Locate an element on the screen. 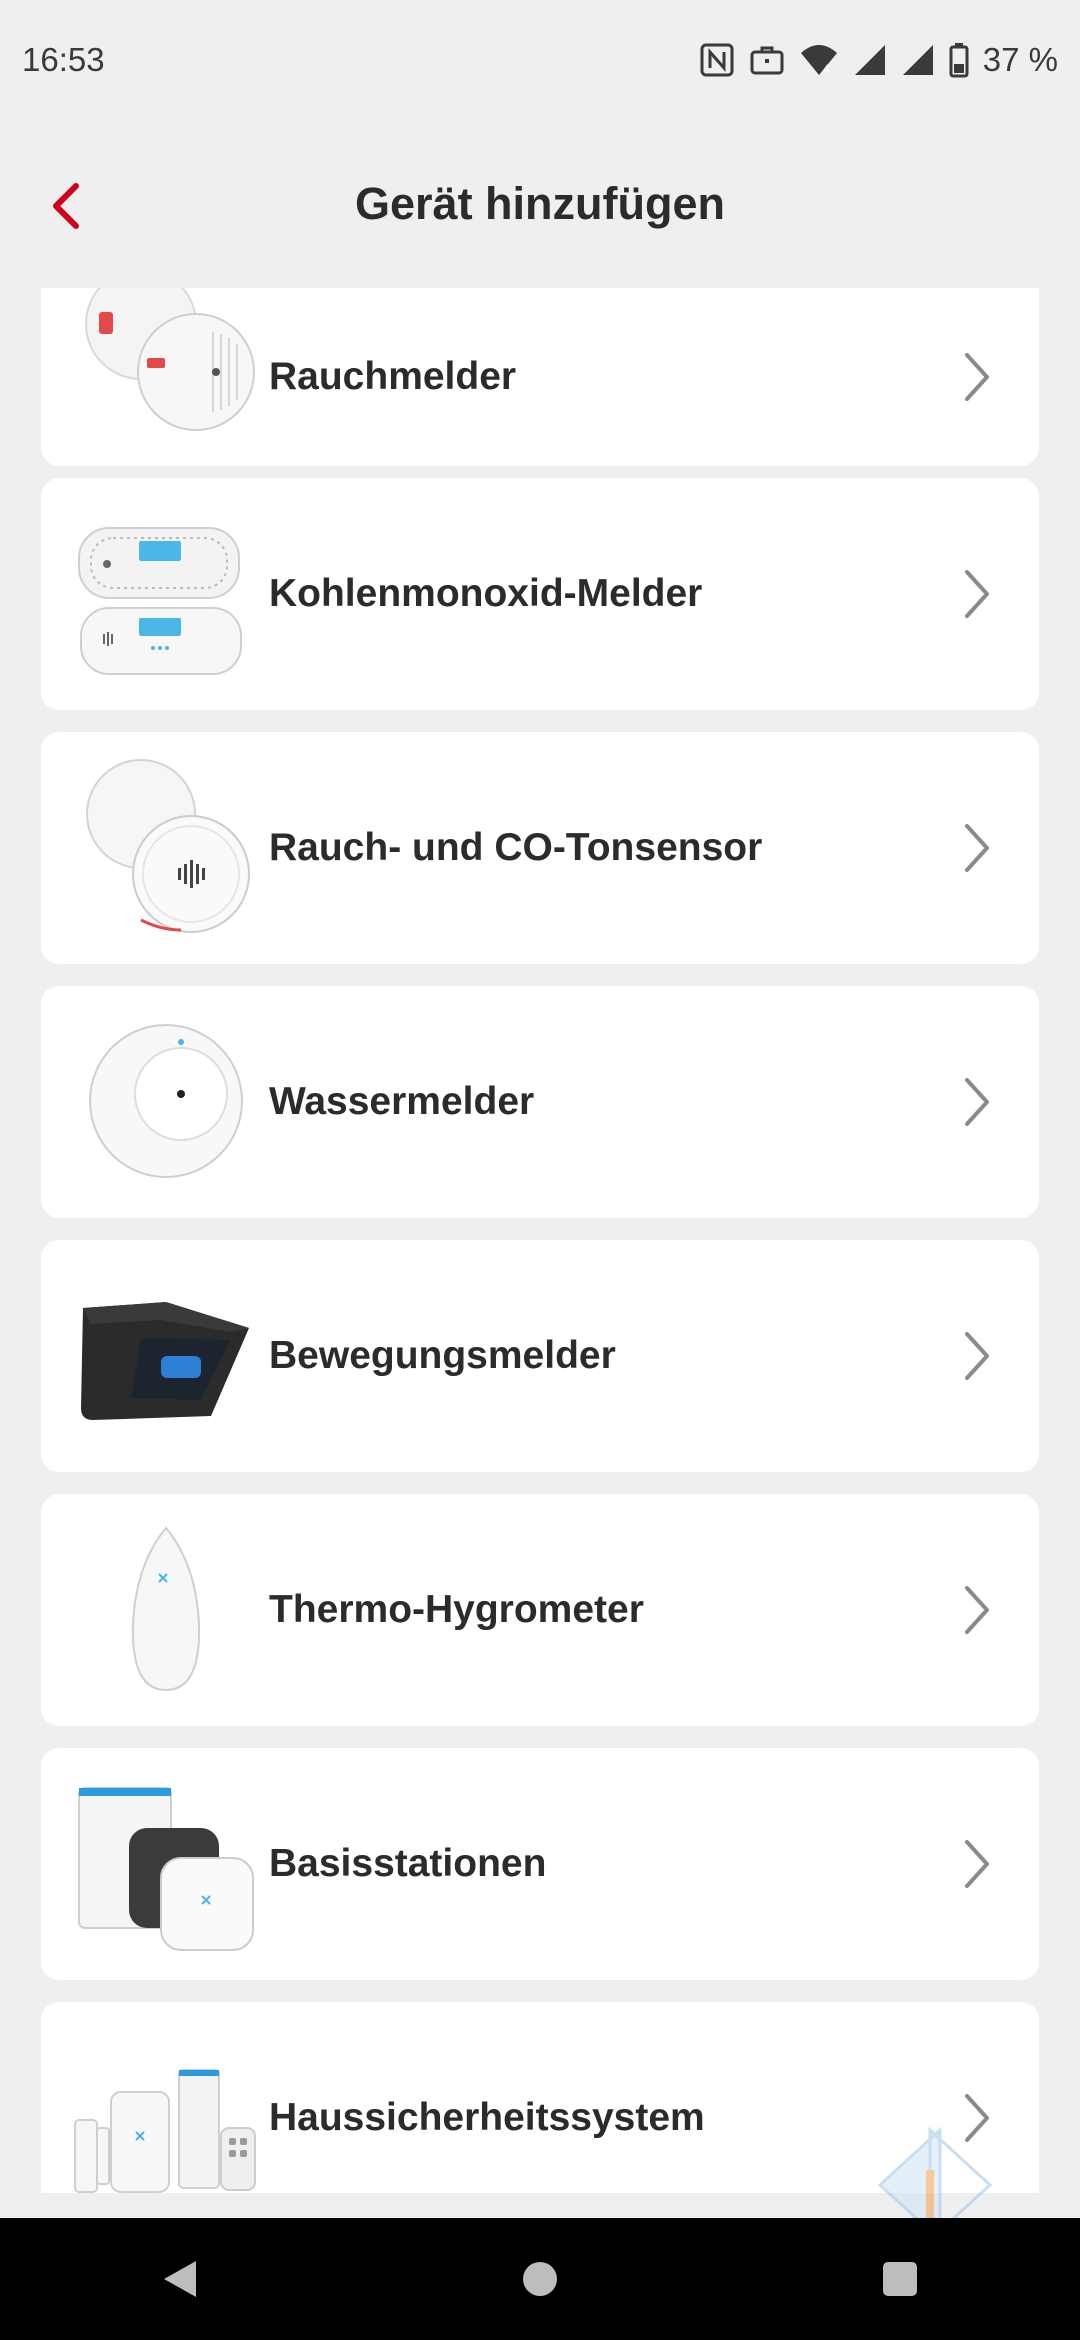  app-header: Gerät hinzufügen is located at coordinates (540, 205).